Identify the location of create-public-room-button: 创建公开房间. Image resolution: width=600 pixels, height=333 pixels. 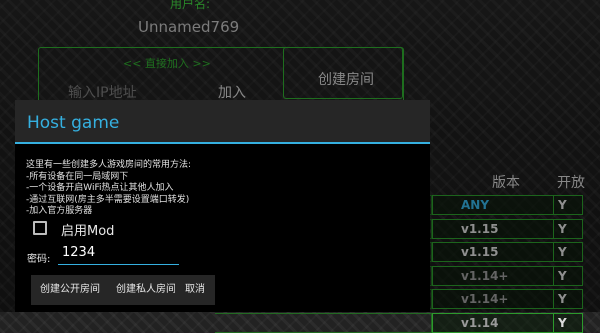
(70, 290).